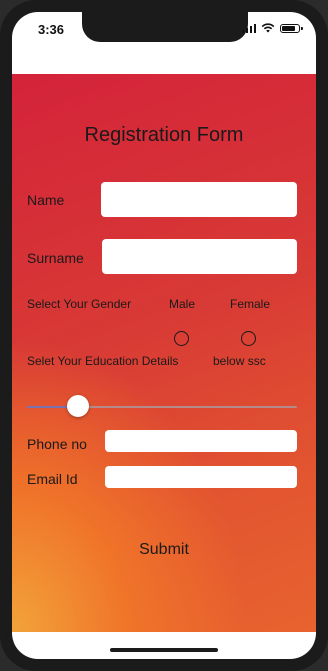 Image resolution: width=328 pixels, height=671 pixels. Describe the element at coordinates (51, 29) in the screenshot. I see `status-time: 3:36` at that location.